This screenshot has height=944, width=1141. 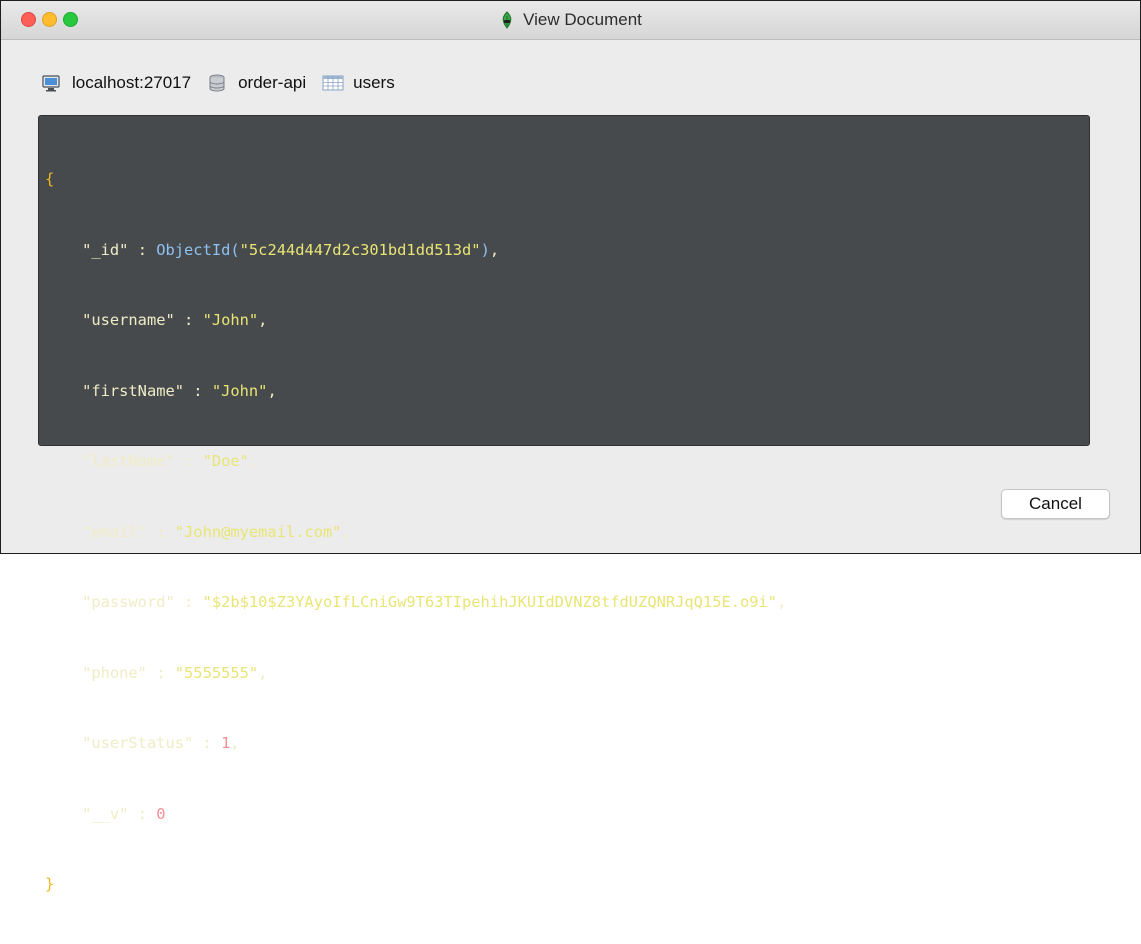 I want to click on json-line: "userStatus" : 1,, so click(x=567, y=744).